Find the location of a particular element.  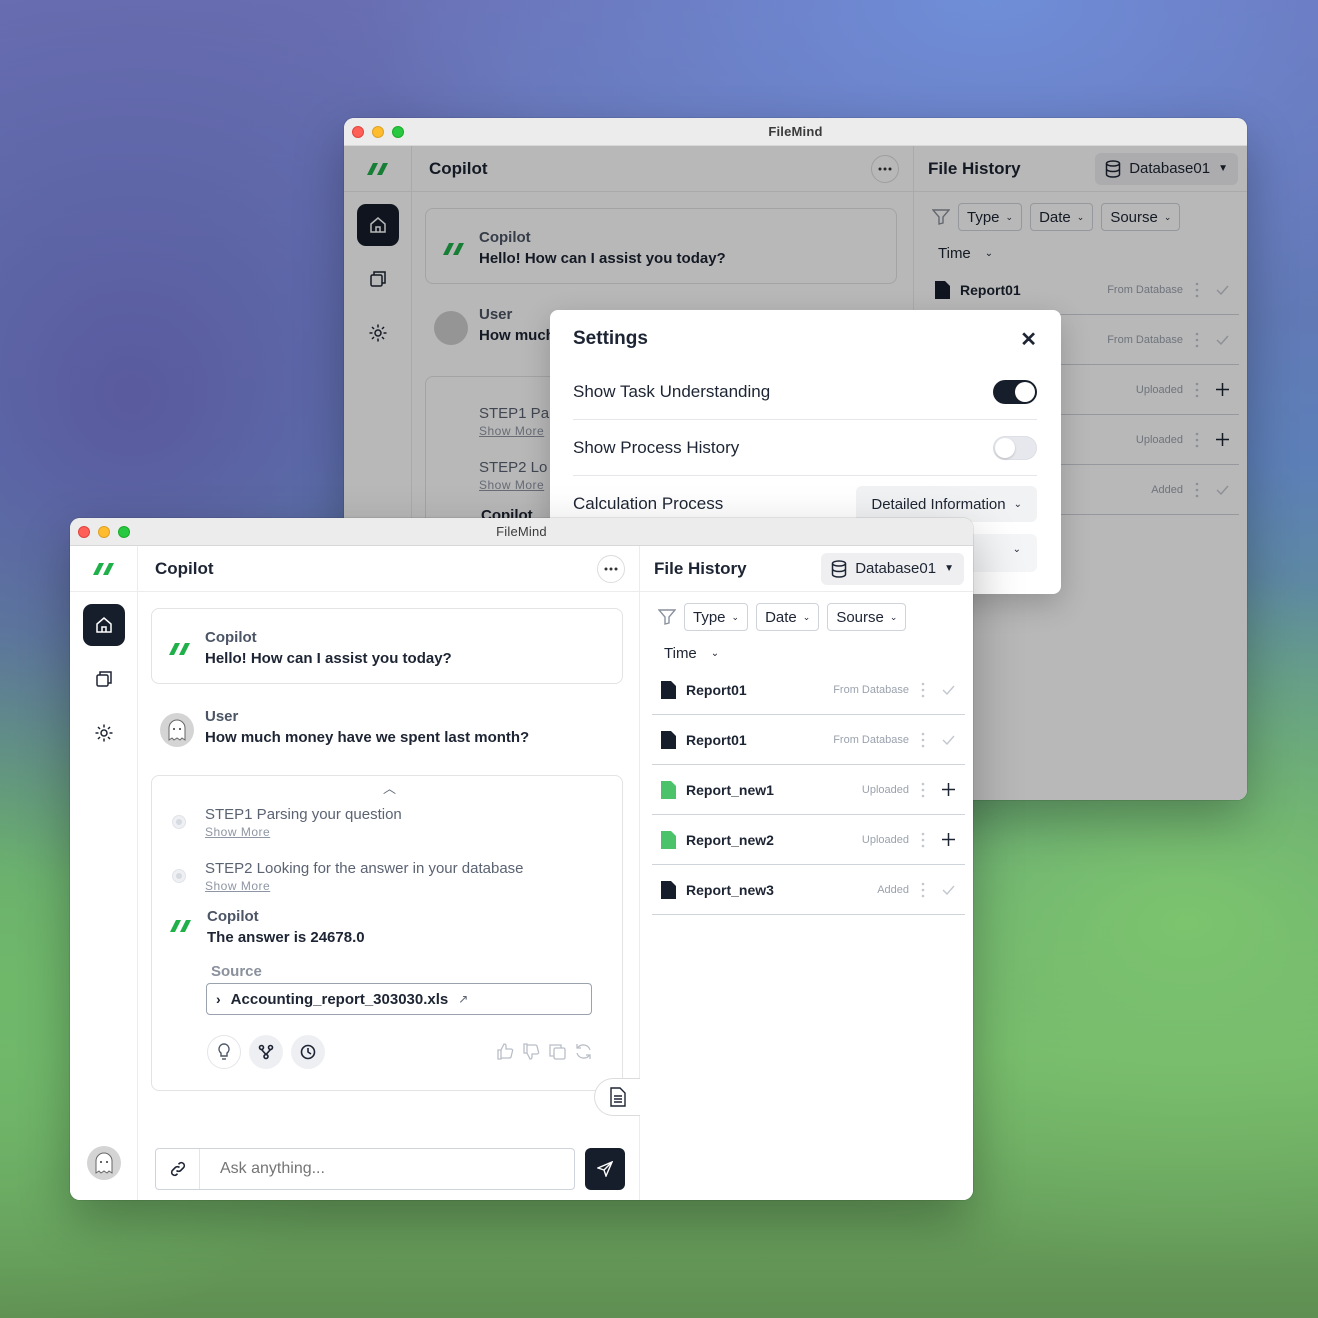

lightbulb-icon is located at coordinates (224, 1051).